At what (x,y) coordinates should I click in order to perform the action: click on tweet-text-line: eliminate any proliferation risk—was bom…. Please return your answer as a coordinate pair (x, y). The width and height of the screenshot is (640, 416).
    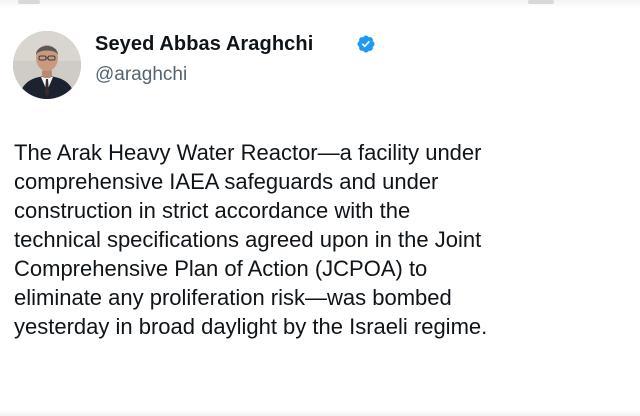
    Looking at the image, I should click on (233, 297).